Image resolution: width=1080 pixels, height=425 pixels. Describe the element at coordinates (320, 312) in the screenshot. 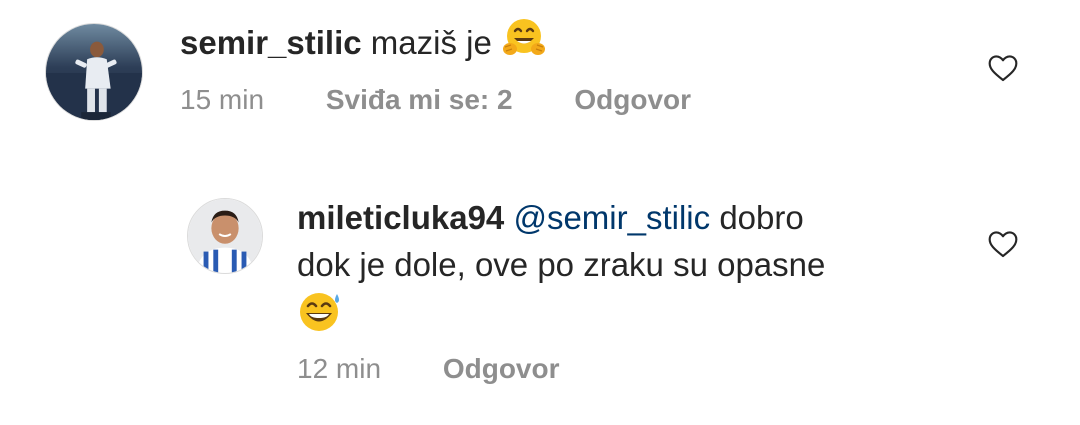

I see `comment-emoji-line` at that location.